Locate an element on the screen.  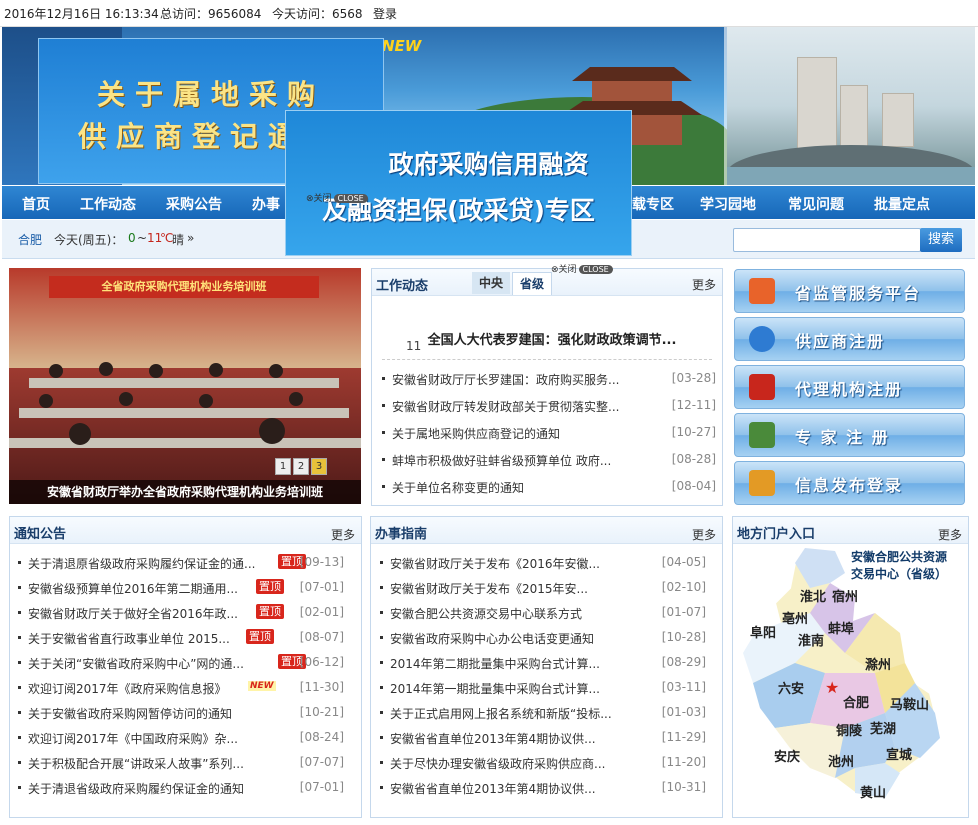
list-item-title: 关于安徽省政府采购网暂停访问的通知 is located at coordinates (130, 713).